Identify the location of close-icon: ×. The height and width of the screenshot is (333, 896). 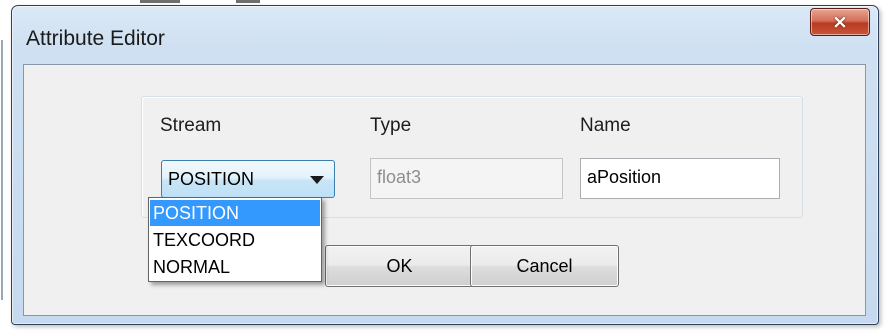
(840, 22).